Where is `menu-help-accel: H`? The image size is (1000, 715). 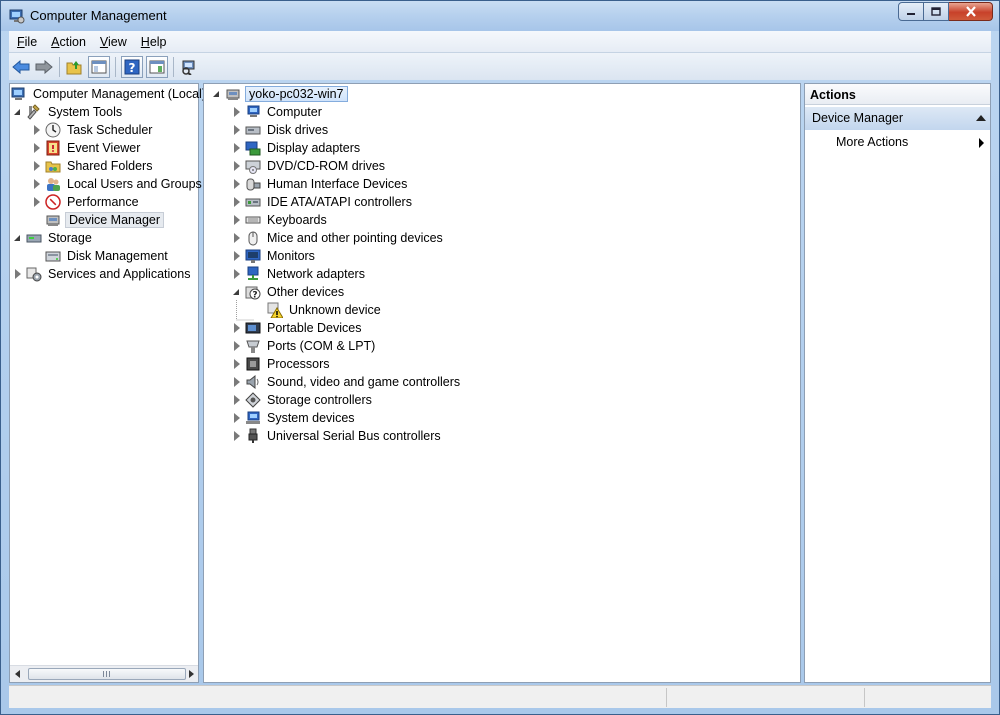 menu-help-accel: H is located at coordinates (145, 41).